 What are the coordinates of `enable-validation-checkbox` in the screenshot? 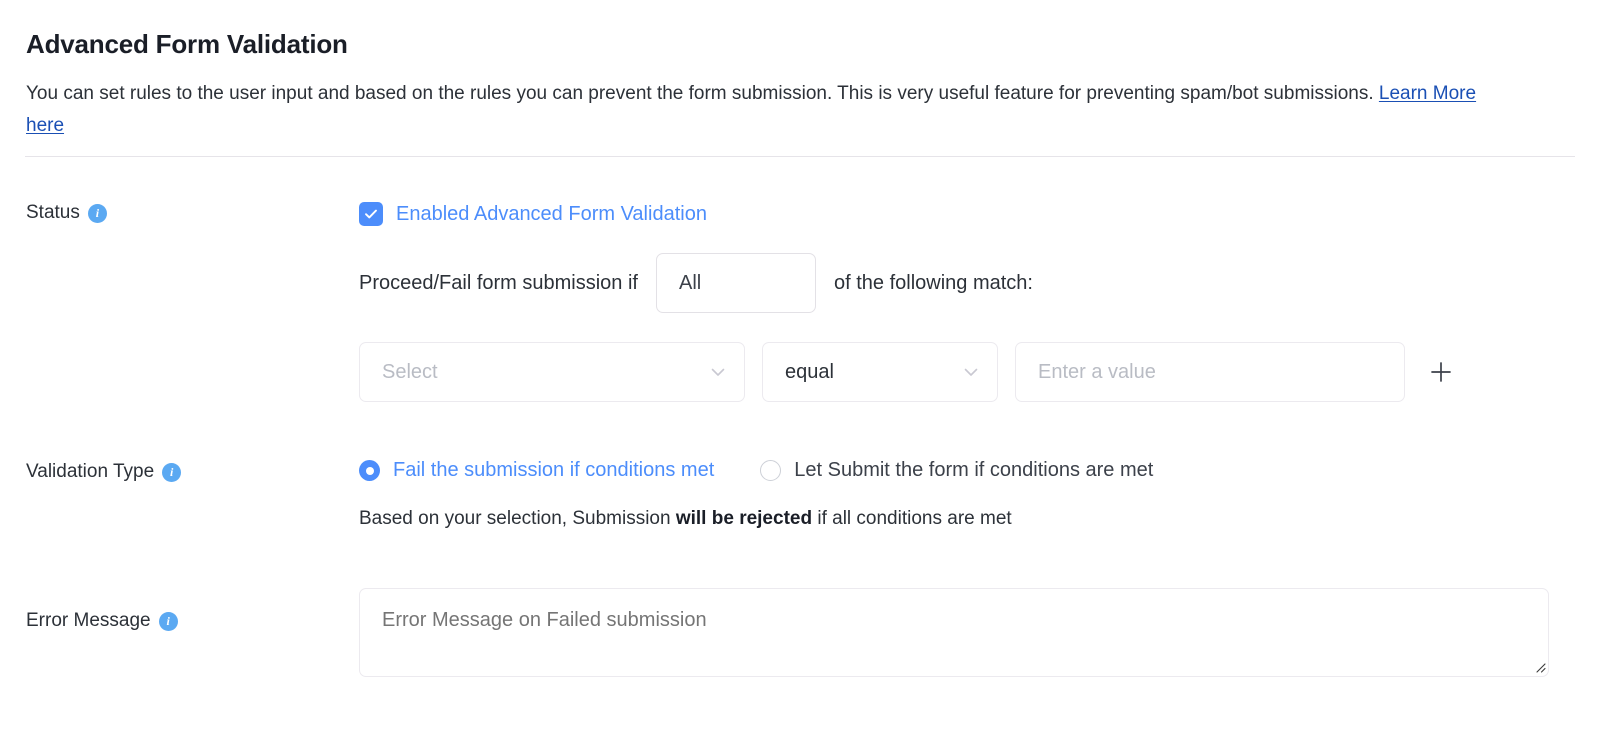 It's located at (371, 214).